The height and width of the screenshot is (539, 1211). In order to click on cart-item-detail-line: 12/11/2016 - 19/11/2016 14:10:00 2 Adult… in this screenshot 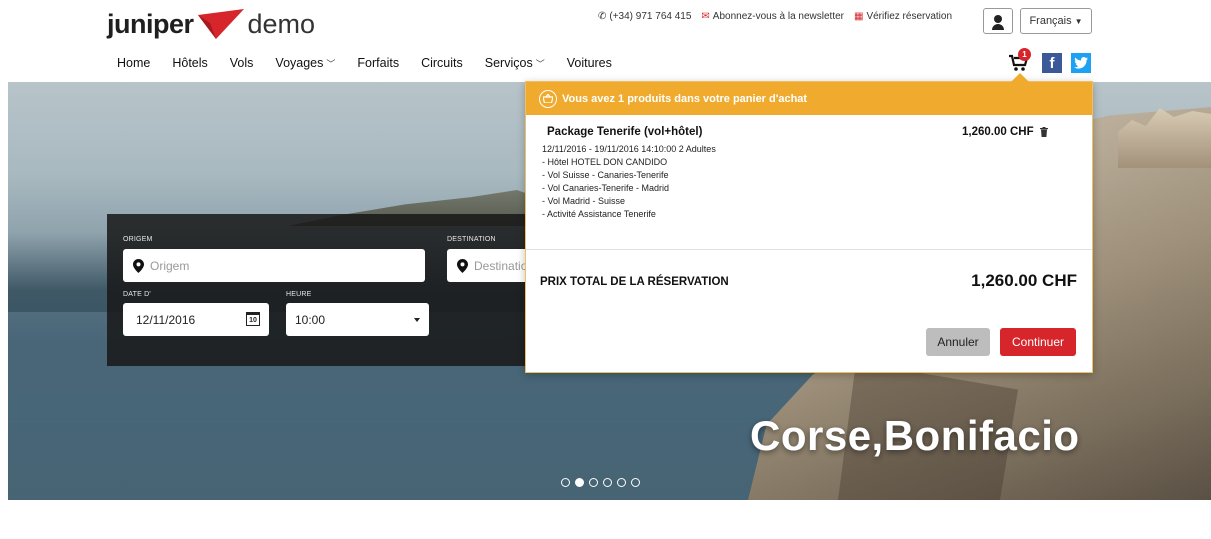, I will do `click(629, 149)`.